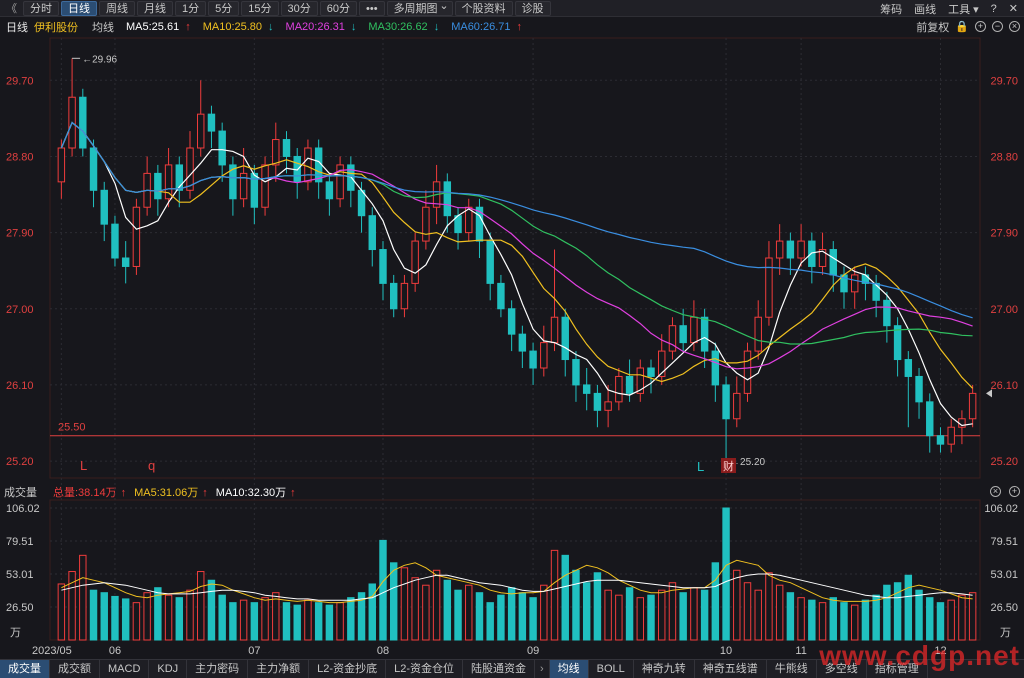 The width and height of the screenshot is (1024, 678). I want to click on tab-monthly: 月线, so click(155, 8).